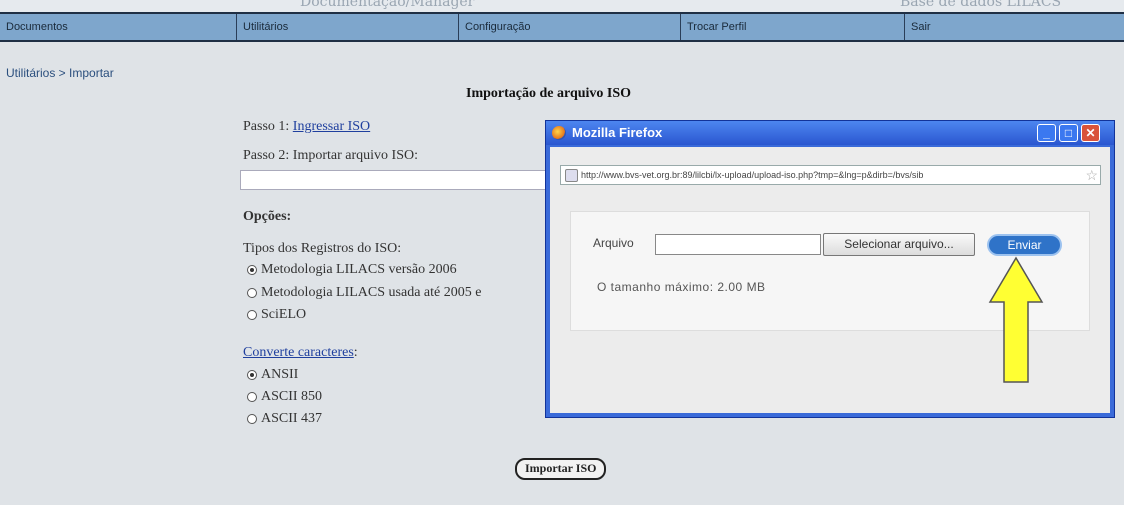 The image size is (1124, 505). Describe the element at coordinates (981, 5) in the screenshot. I see `top-title-right: Base de dados LILACS` at that location.